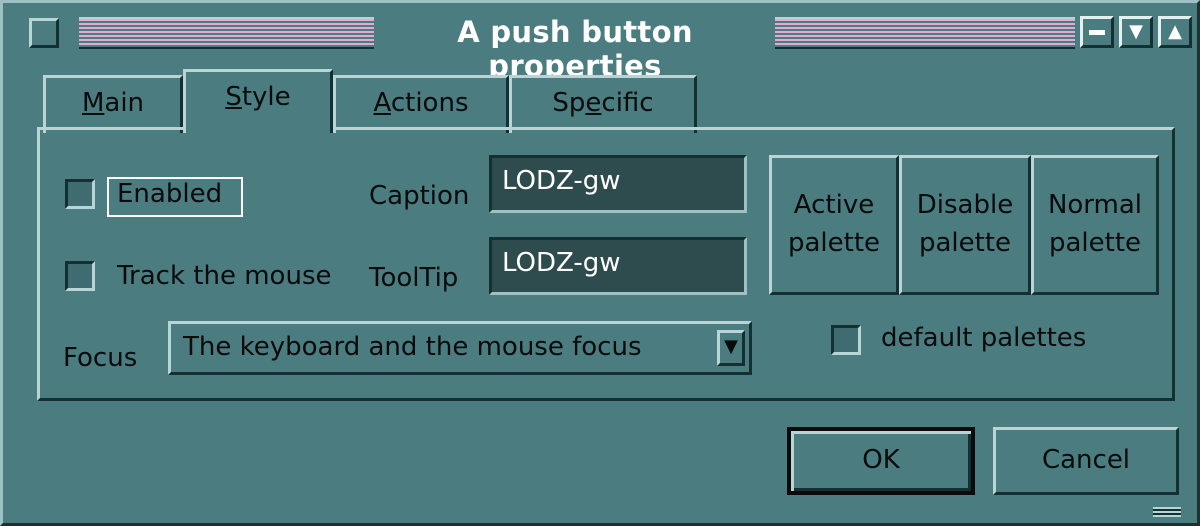 The image size is (1200, 526). I want to click on normal-palette-line1: Normal, so click(1095, 205).